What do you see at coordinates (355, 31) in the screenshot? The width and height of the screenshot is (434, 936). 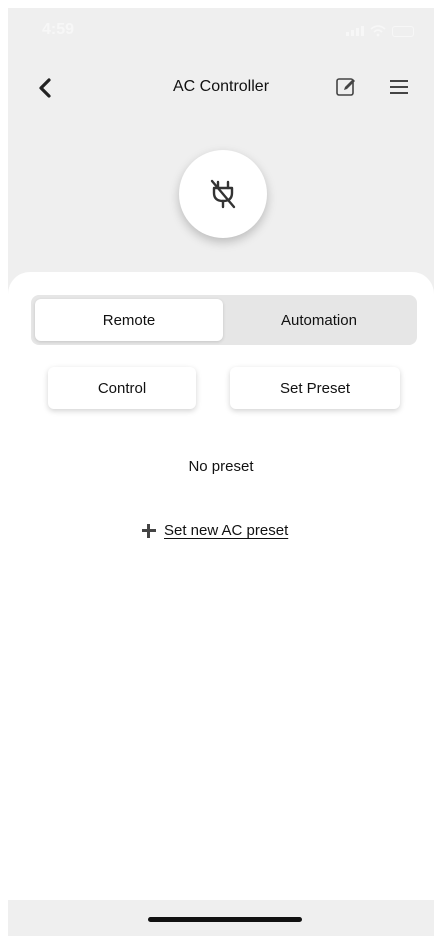 I see `signal-icon` at bounding box center [355, 31].